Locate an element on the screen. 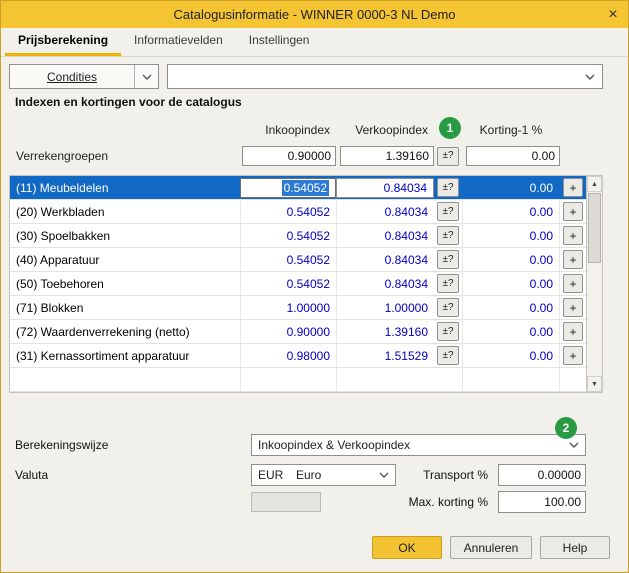 The height and width of the screenshot is (573, 629). row-label: (71) Blokken is located at coordinates (50, 307).